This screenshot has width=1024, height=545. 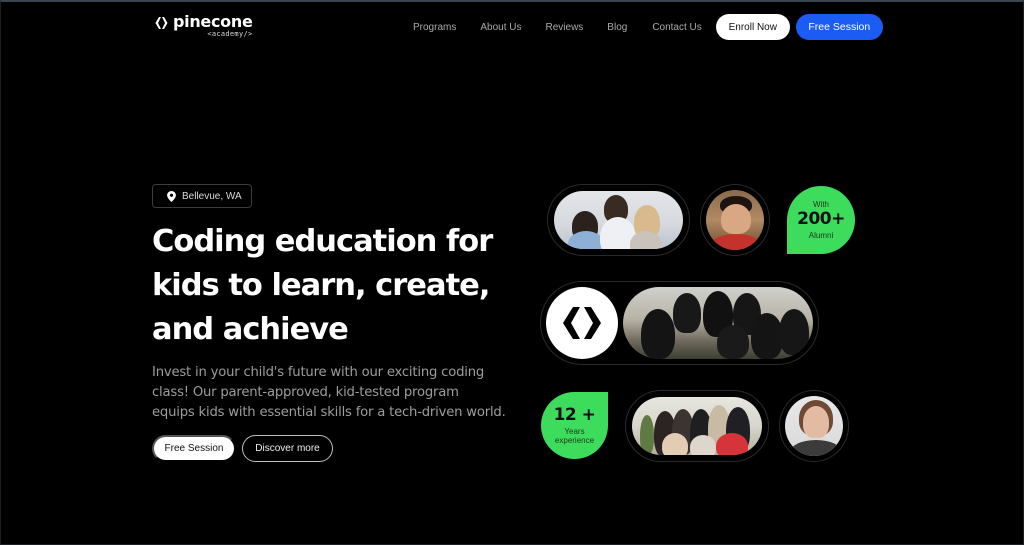 I want to click on brand-subtitle: <academy/>, so click(x=230, y=34).